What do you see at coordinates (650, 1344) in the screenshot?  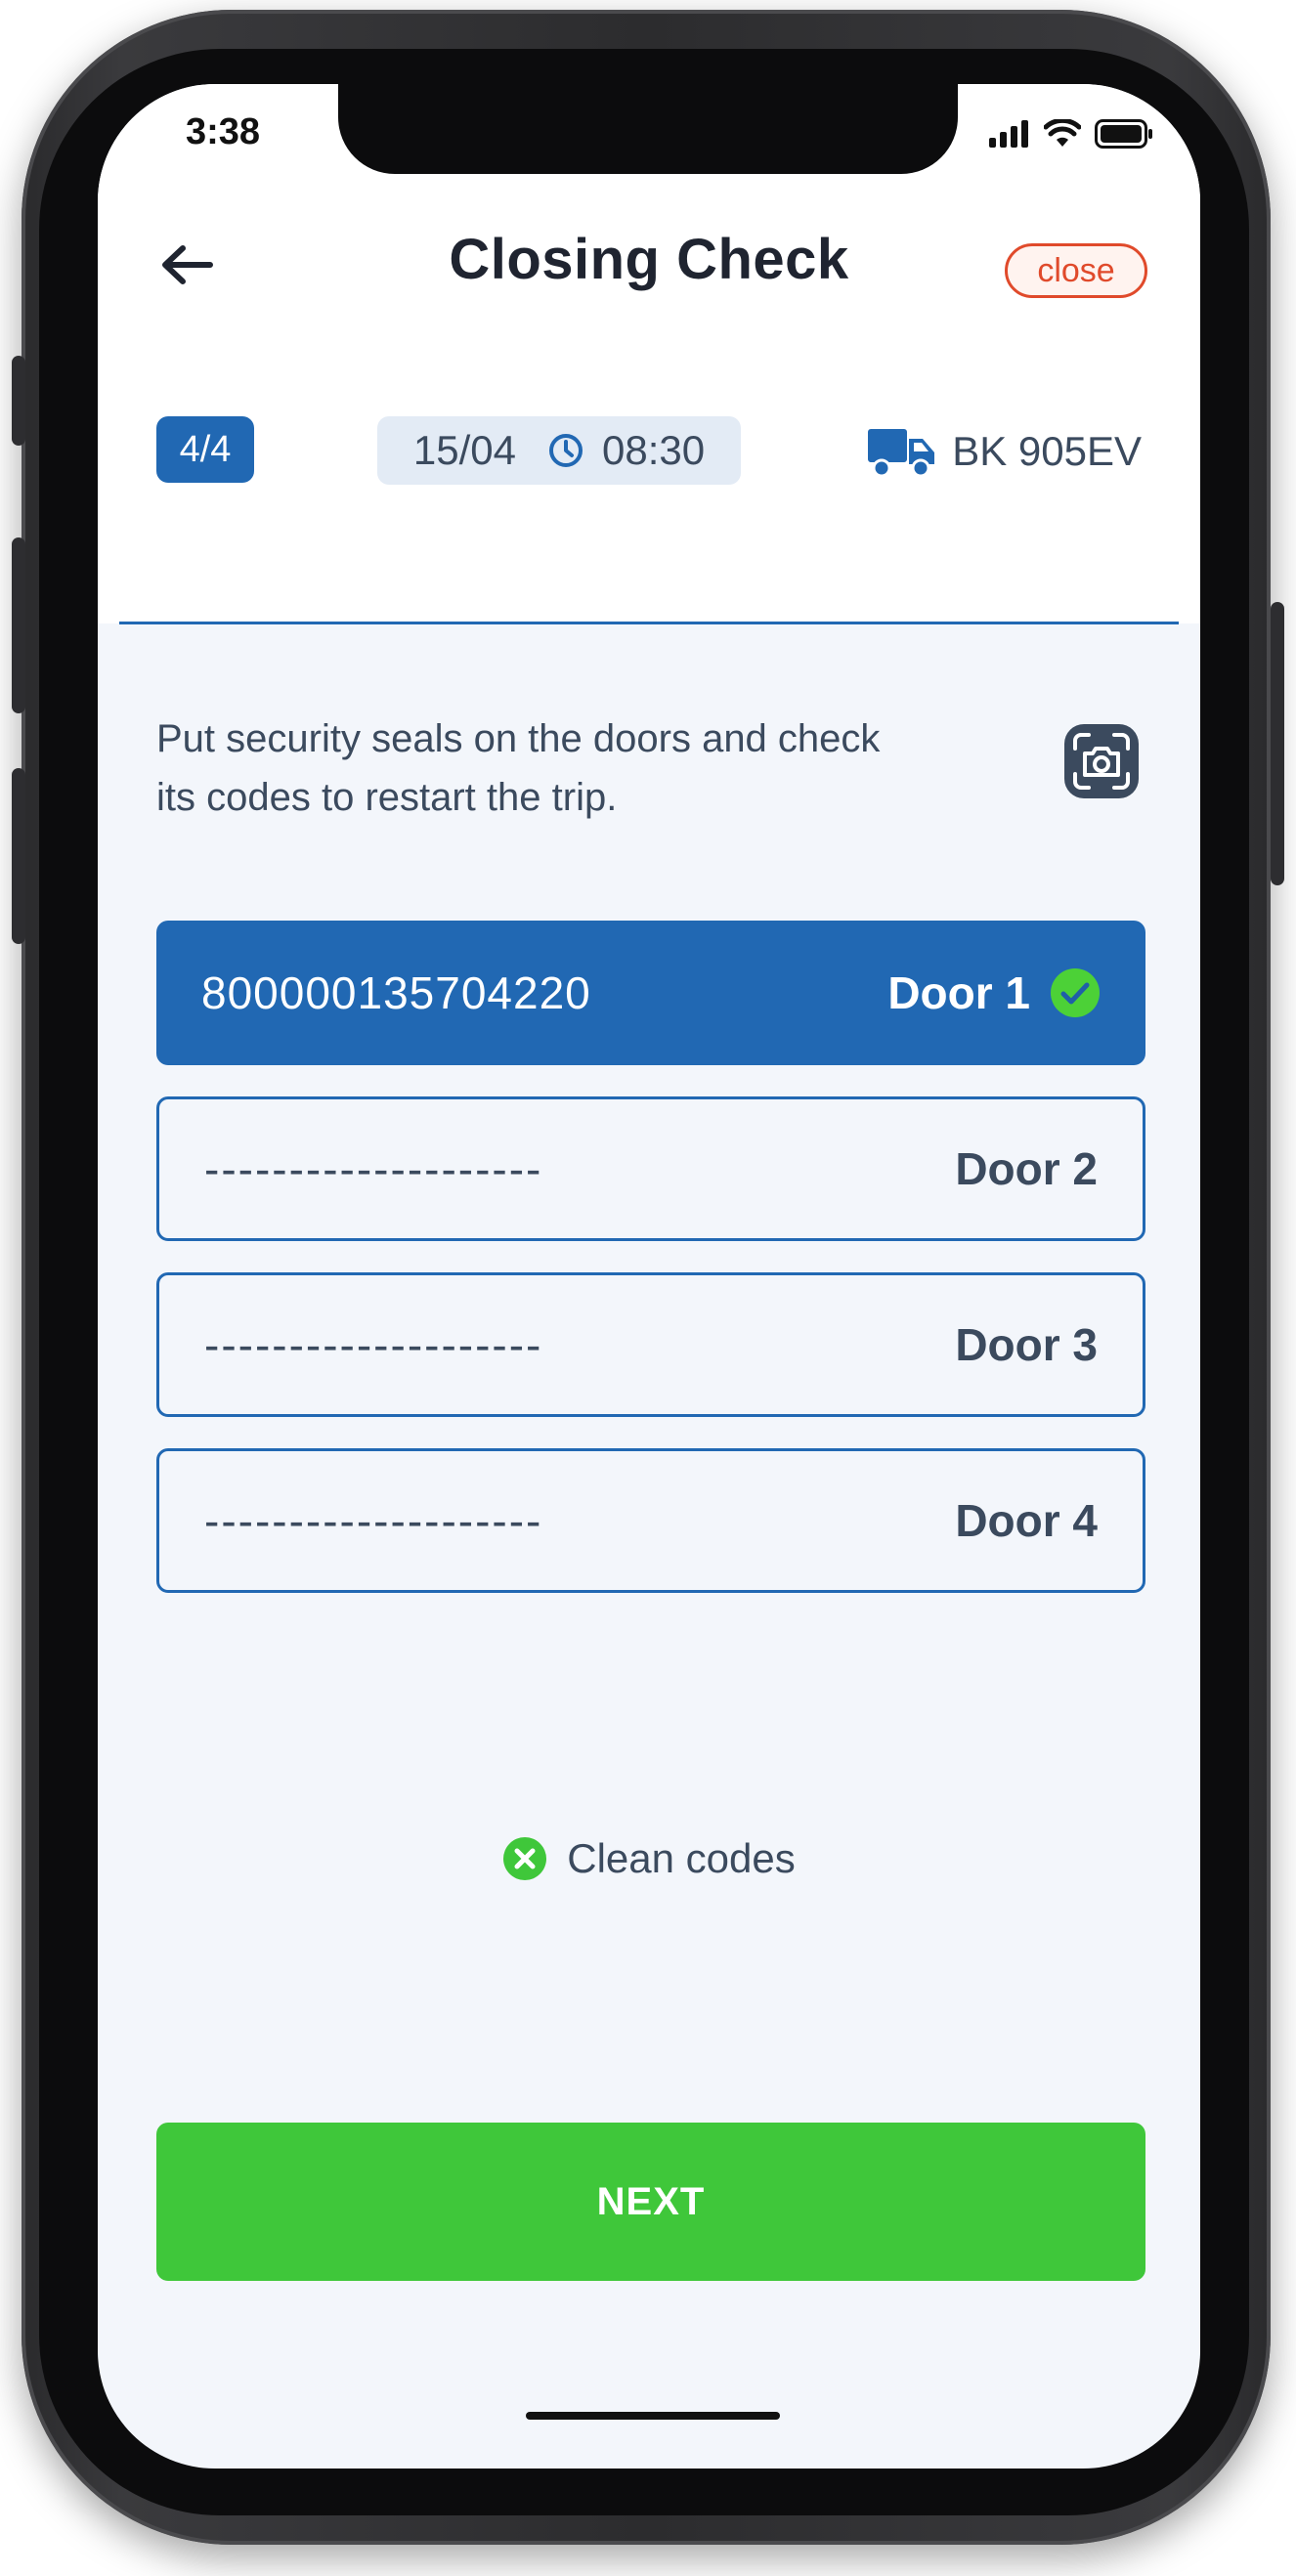 I see `door-seal-row-3: -------------------- Door 3` at bounding box center [650, 1344].